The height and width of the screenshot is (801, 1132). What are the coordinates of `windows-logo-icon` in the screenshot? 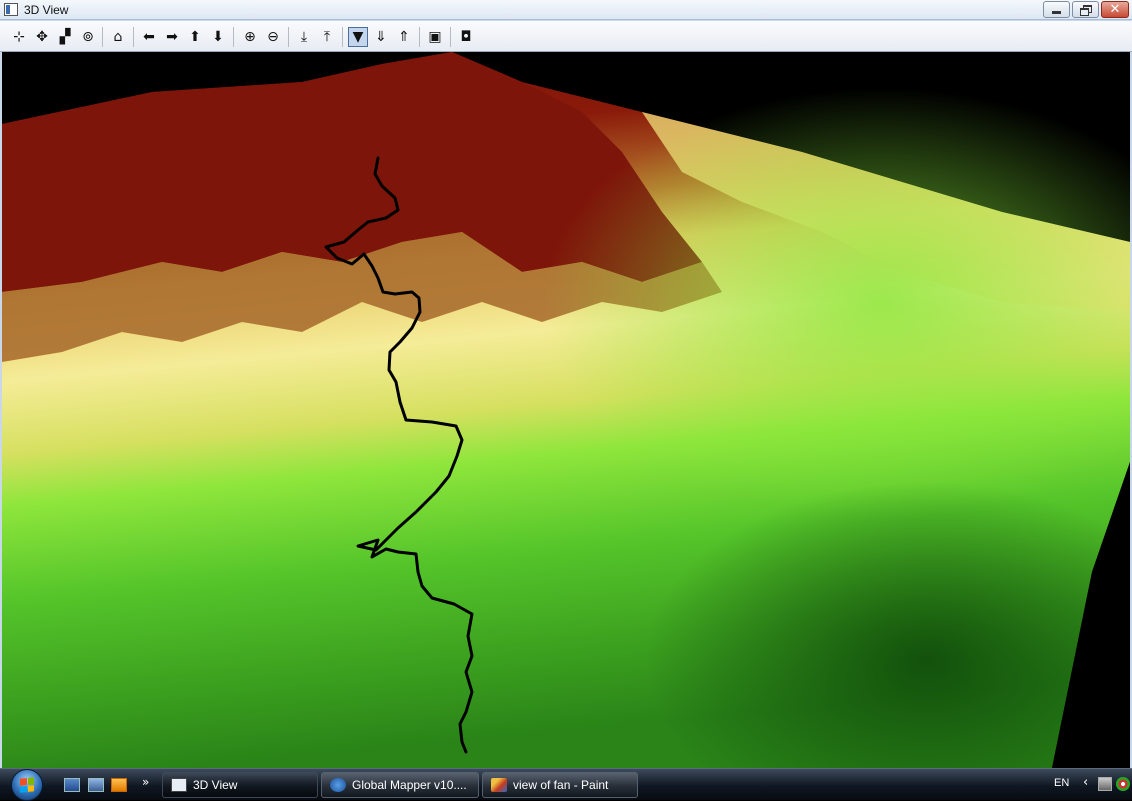 It's located at (27, 785).